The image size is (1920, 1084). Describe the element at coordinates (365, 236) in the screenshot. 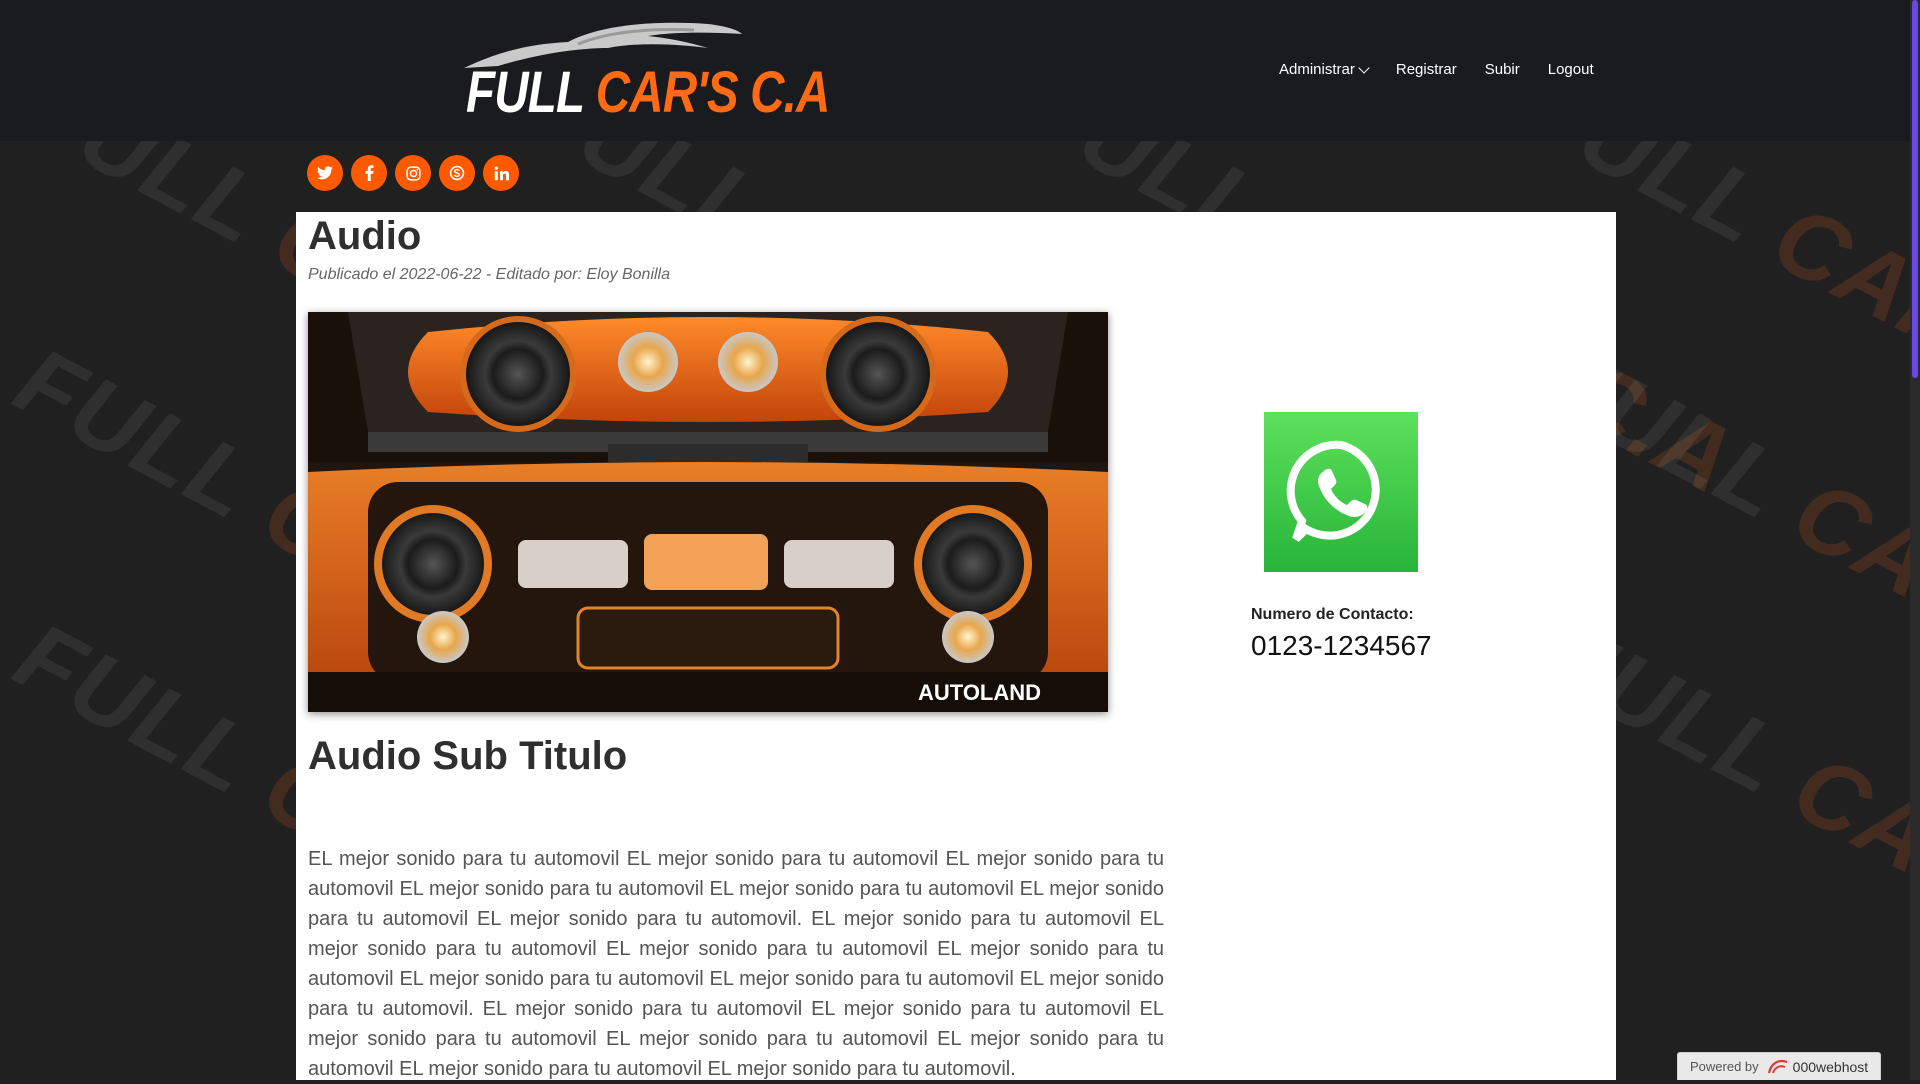

I see `article-title: Audio` at that location.